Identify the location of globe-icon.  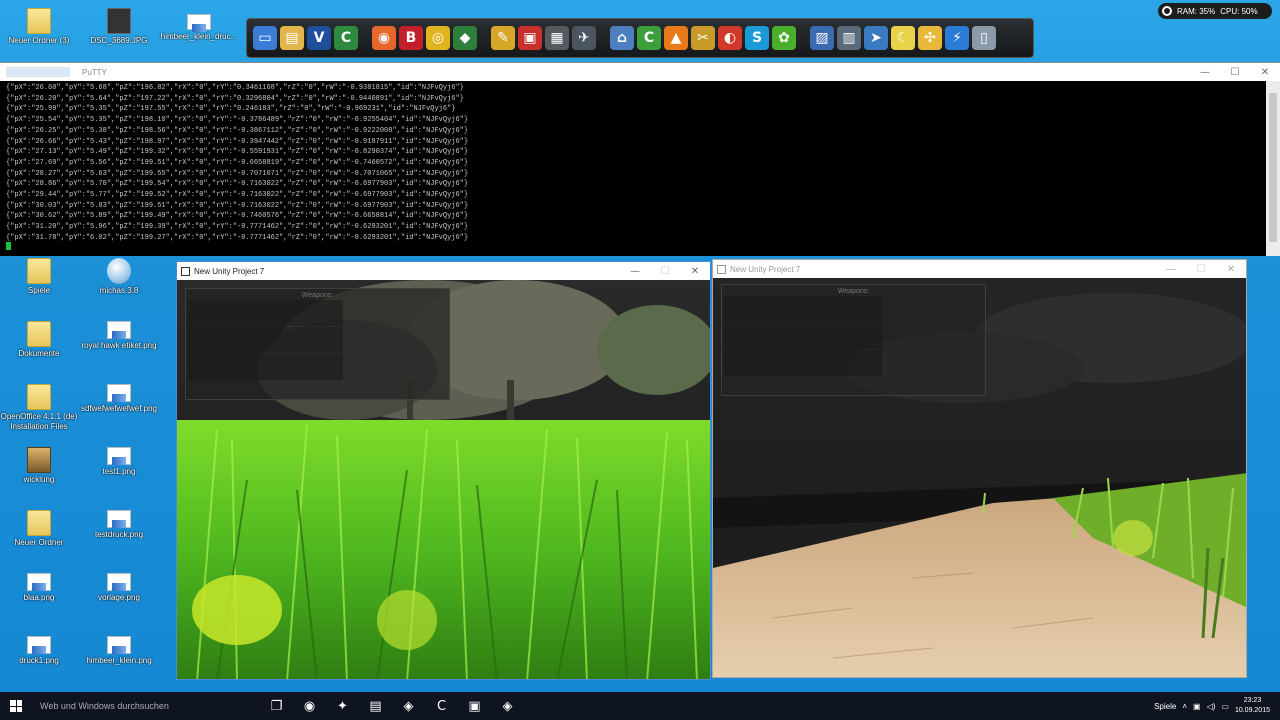
(119, 271).